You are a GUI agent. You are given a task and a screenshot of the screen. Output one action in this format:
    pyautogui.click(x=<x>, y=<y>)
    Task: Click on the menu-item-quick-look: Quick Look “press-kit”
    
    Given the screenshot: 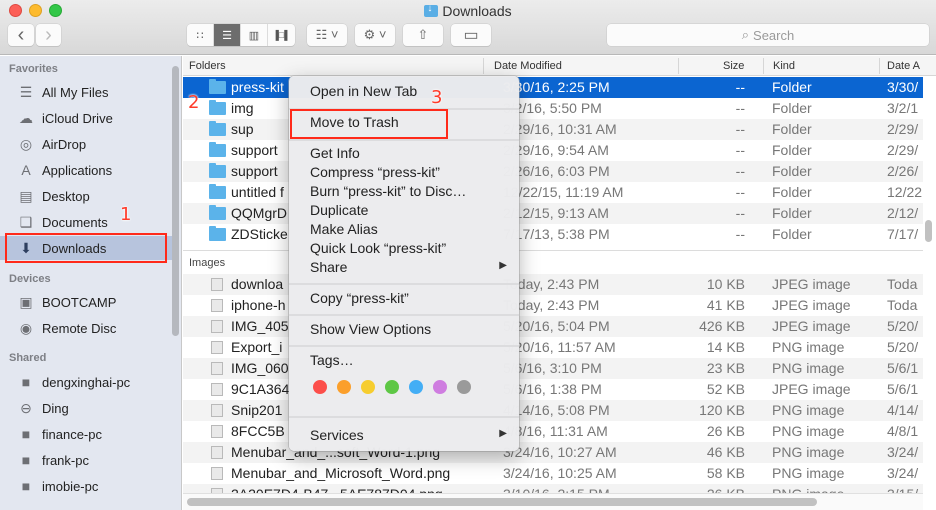 What is the action you would take?
    pyautogui.click(x=404, y=249)
    